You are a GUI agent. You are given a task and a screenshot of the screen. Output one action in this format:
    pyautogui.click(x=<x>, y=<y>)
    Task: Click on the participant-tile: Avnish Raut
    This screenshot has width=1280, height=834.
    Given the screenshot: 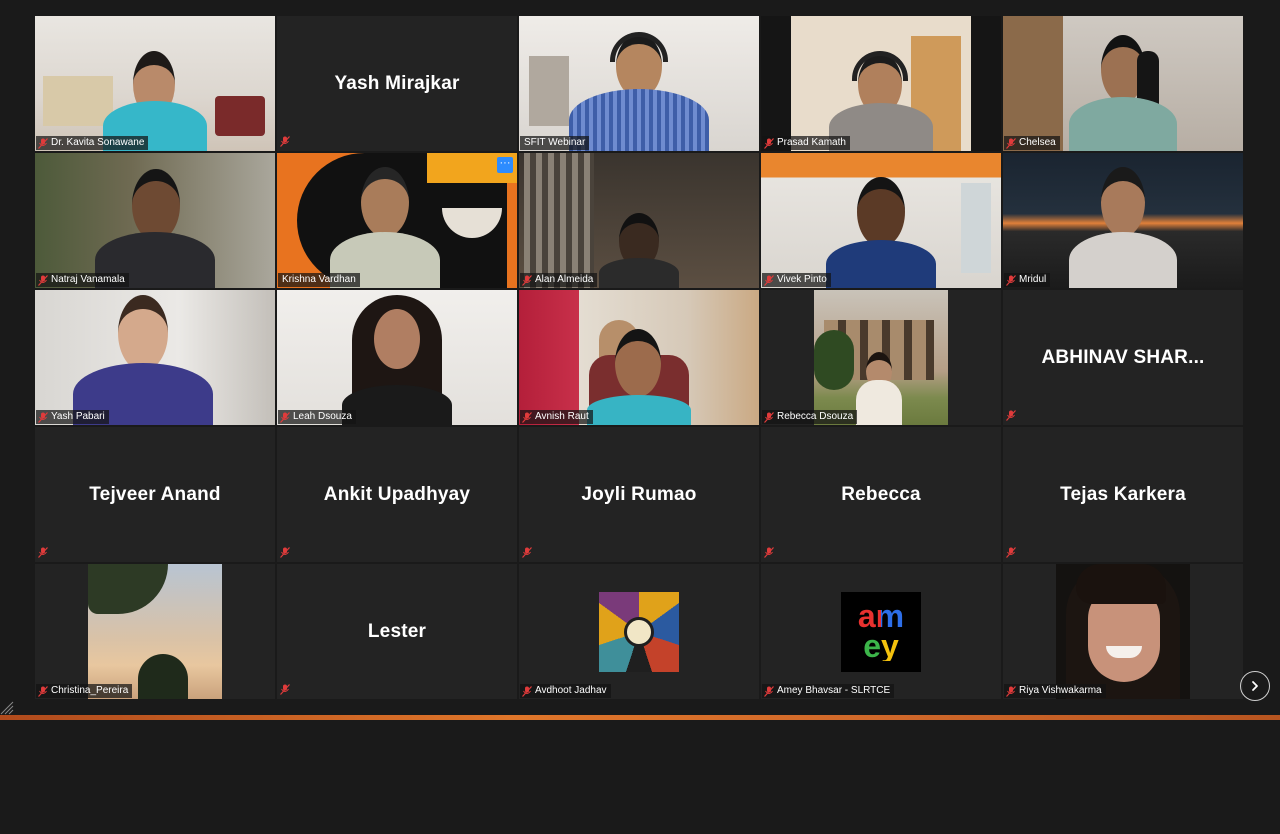 What is the action you would take?
    pyautogui.click(x=639, y=357)
    